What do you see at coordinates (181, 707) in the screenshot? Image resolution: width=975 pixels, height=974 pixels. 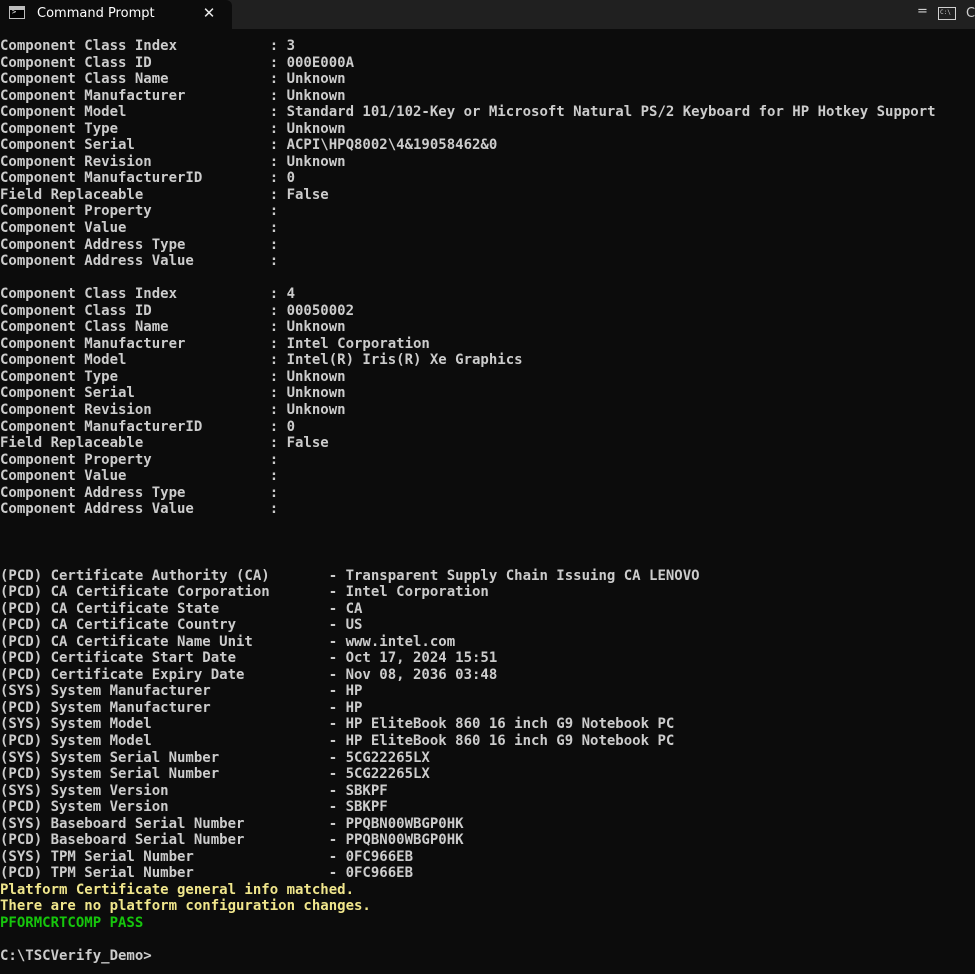 I see `console-line: (PCD) System Manufacturer - HP` at bounding box center [181, 707].